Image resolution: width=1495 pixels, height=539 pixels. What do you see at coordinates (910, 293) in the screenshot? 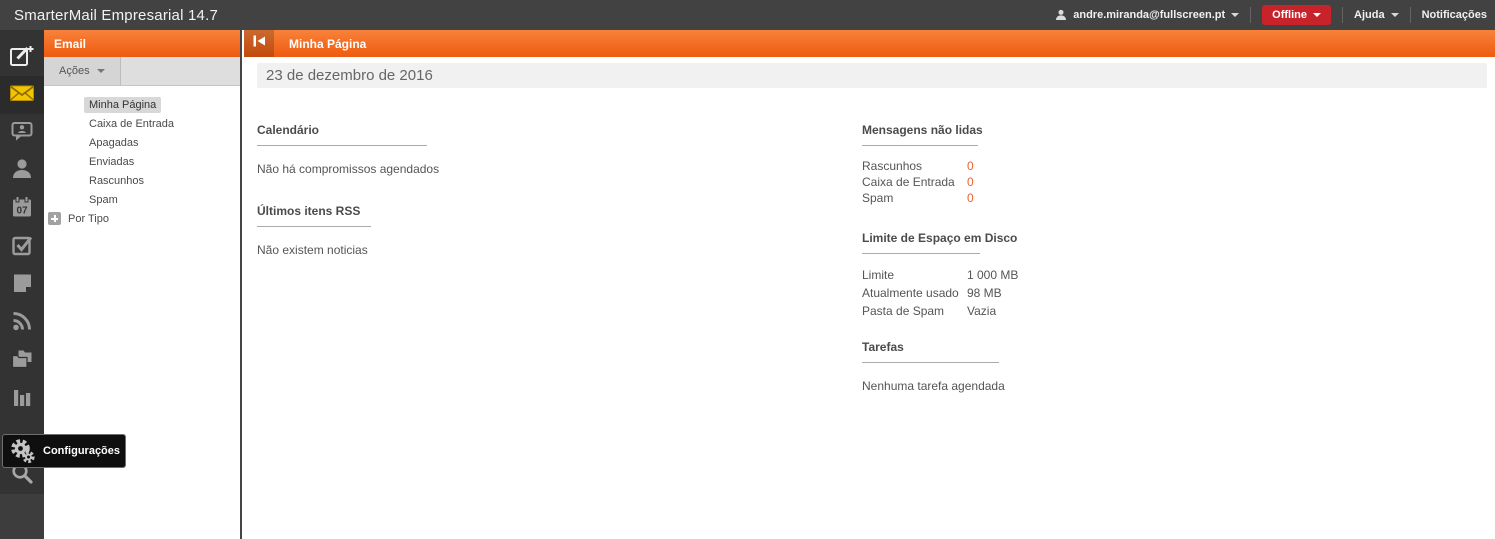
I see `disk-row-label: Atualmente usado` at bounding box center [910, 293].